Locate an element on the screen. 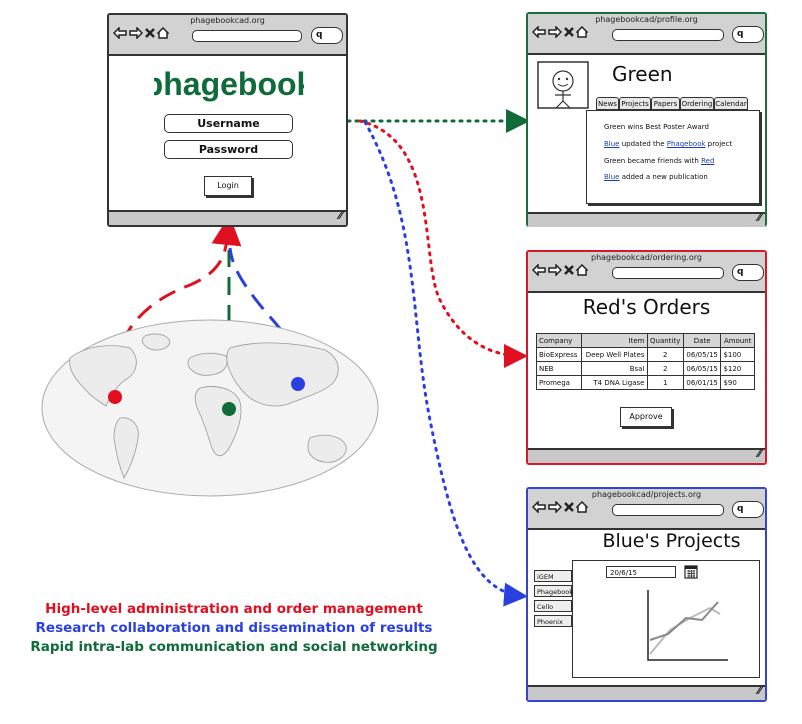  calendar-icon is located at coordinates (691, 572).